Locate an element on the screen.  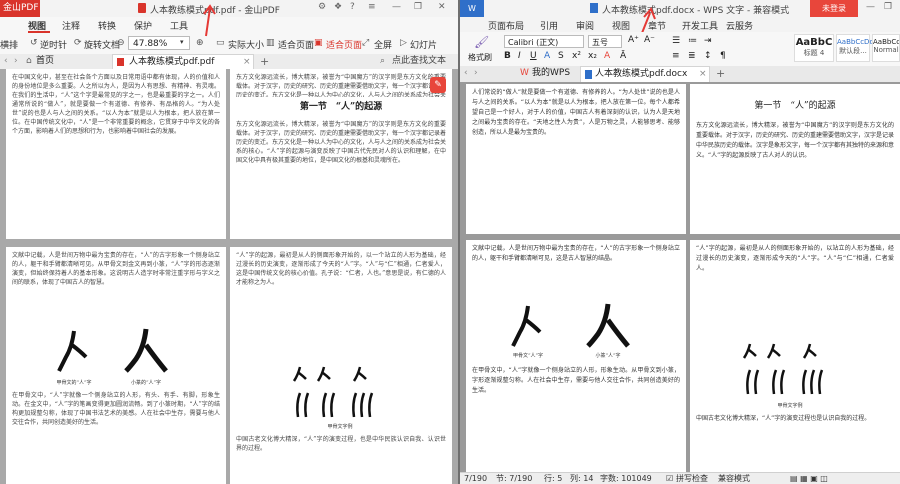
char-shading-icon: Ā is located at coordinates (623, 56).